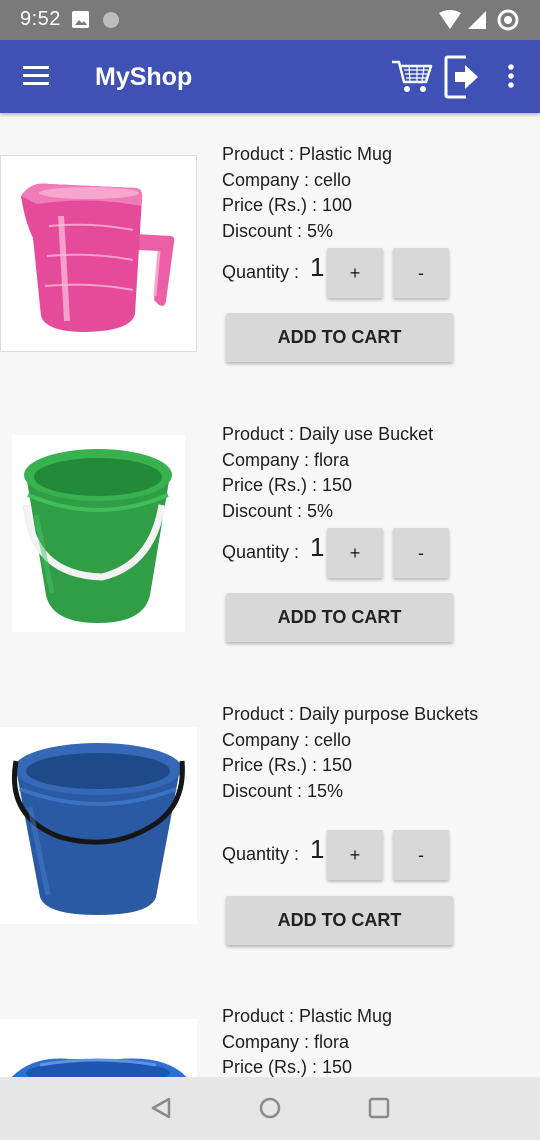  Describe the element at coordinates (80, 19) in the screenshot. I see `image-icon` at that location.